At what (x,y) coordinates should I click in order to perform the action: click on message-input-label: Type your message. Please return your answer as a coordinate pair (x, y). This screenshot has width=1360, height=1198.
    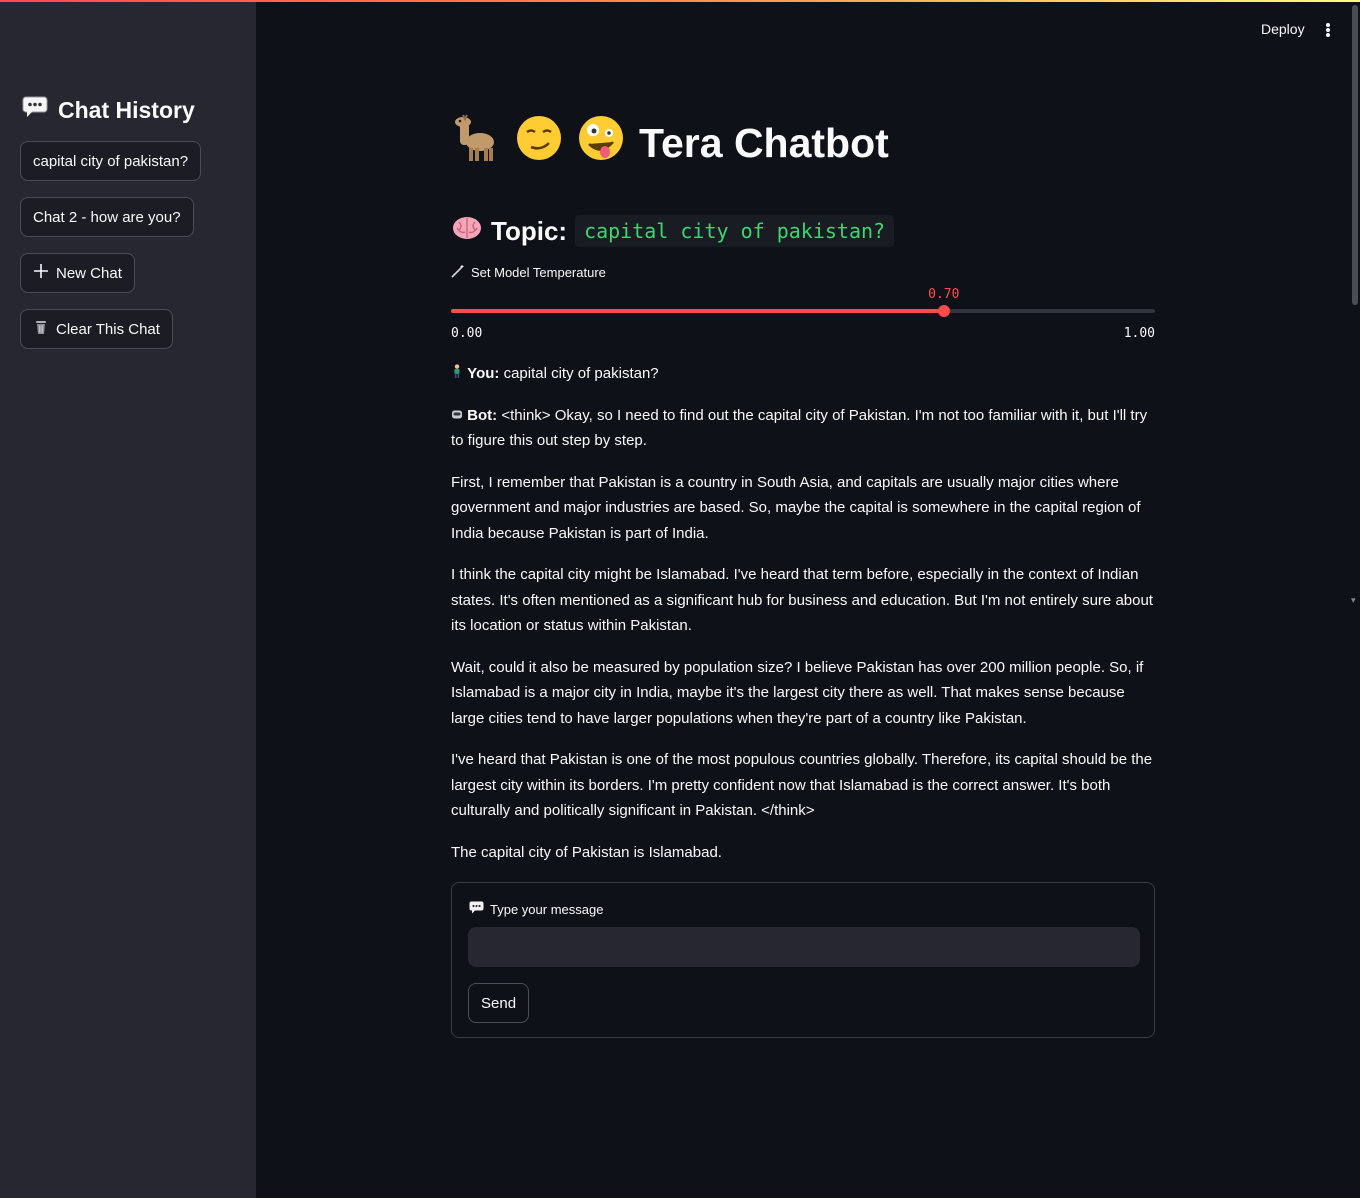
    Looking at the image, I should click on (536, 909).